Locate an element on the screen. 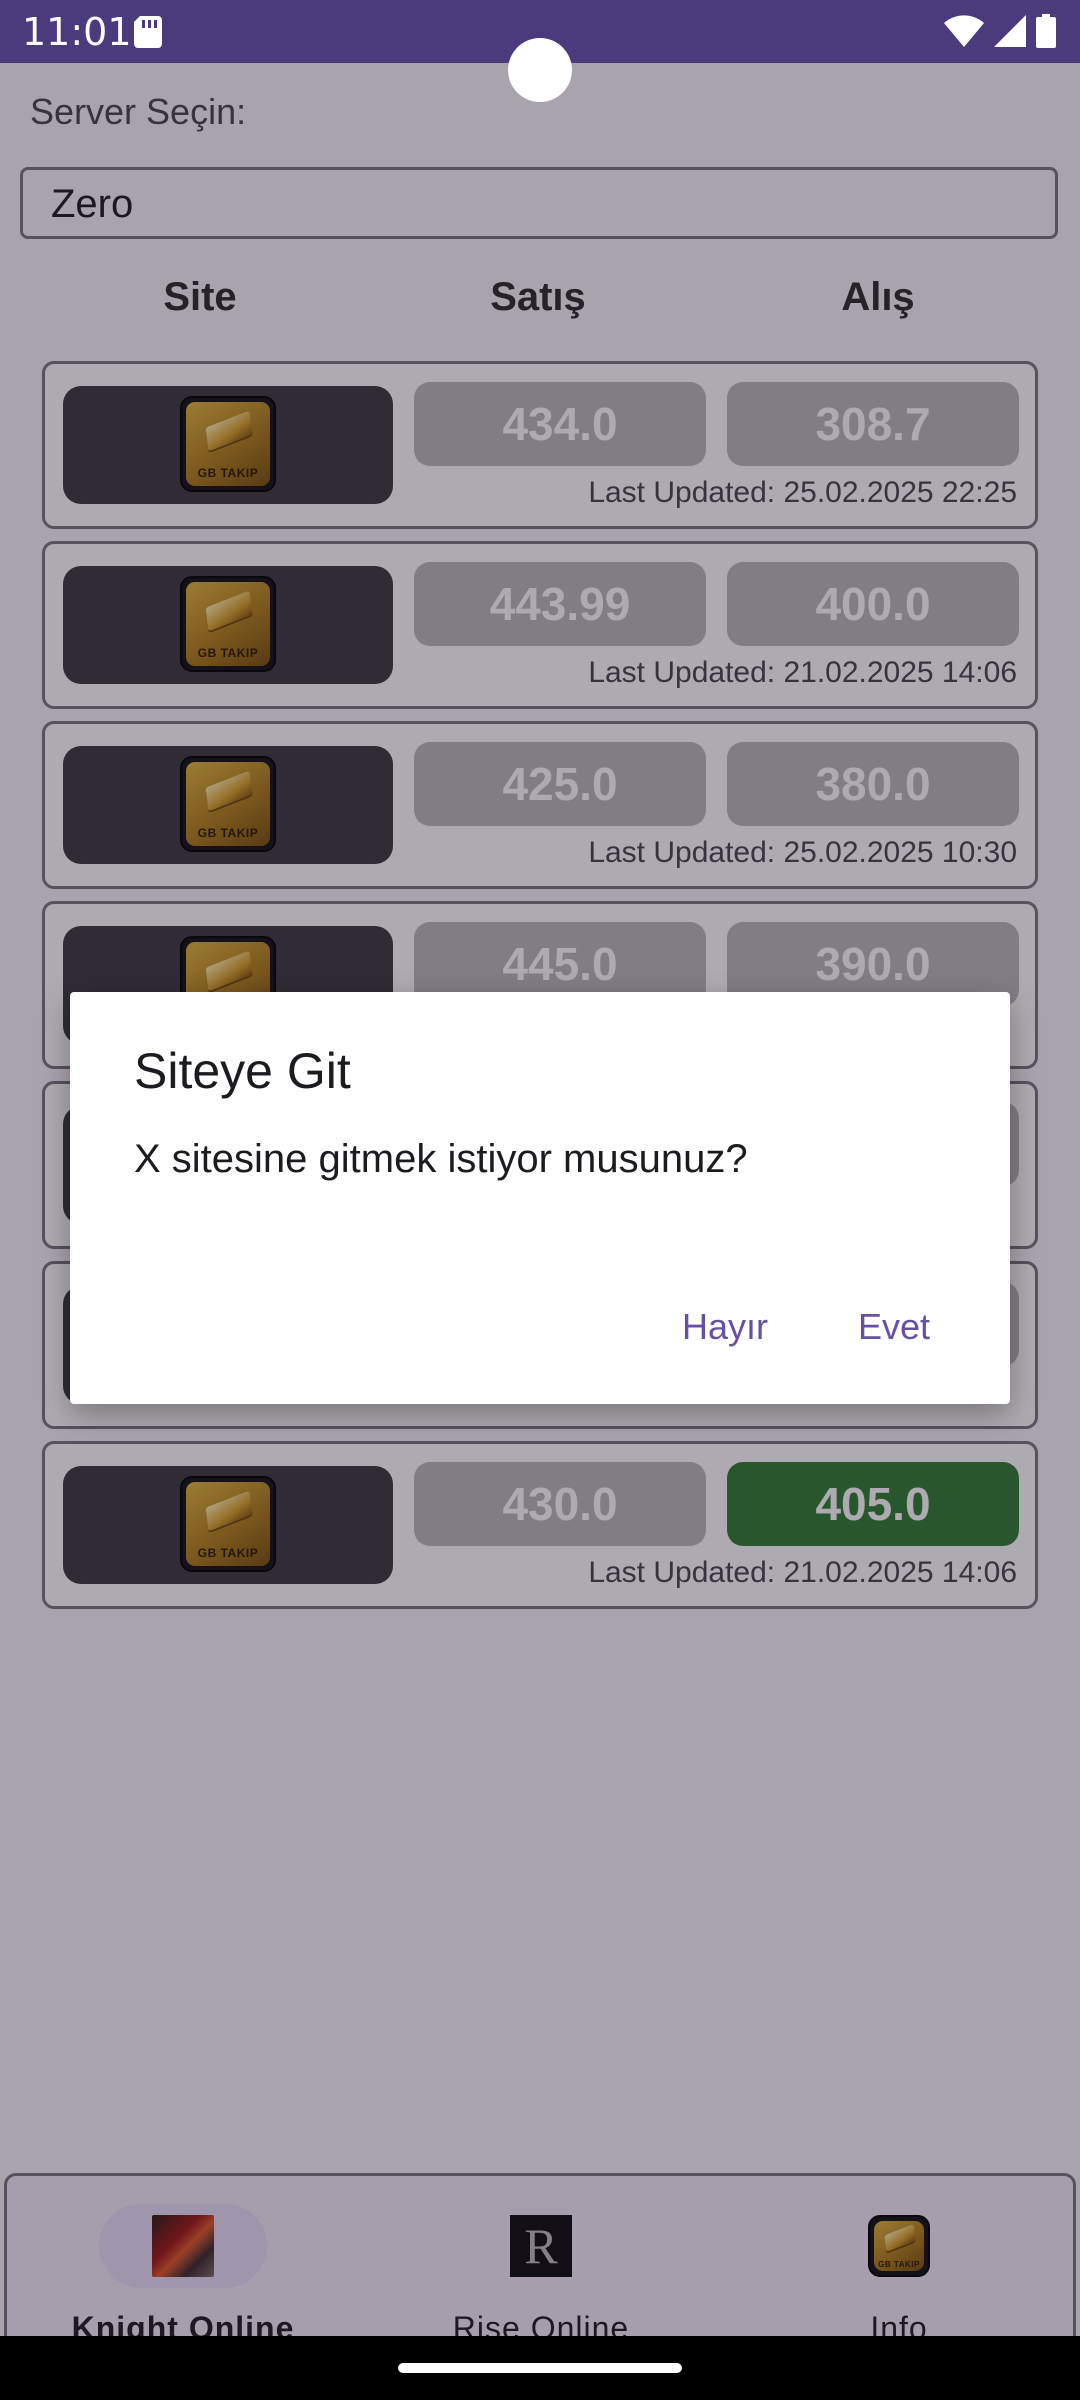 Image resolution: width=1080 pixels, height=2400 pixels. dialog-no-button: Hayır is located at coordinates (725, 1327).